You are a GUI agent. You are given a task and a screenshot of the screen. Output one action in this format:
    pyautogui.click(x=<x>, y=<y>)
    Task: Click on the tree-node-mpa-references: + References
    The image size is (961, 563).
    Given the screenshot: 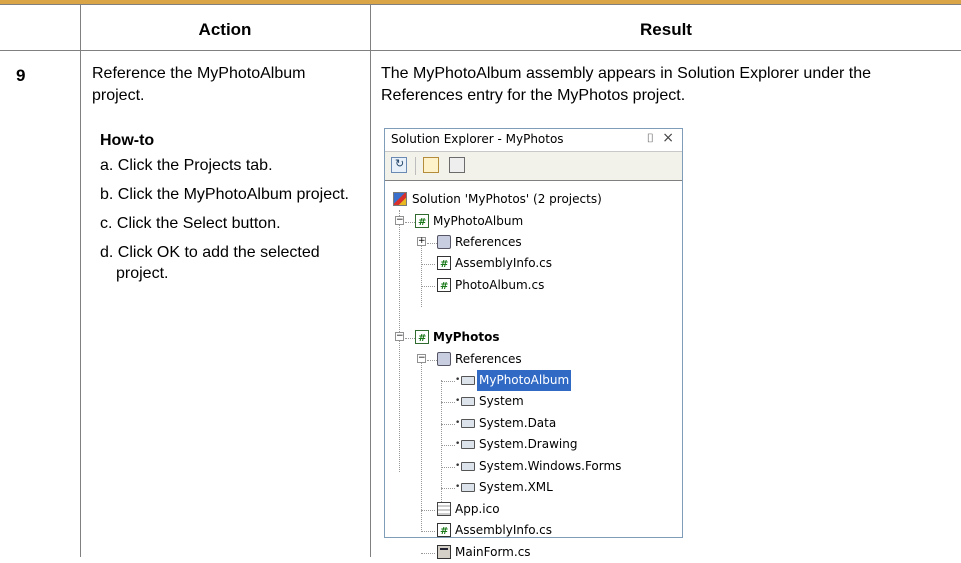 What is the action you would take?
    pyautogui.click(x=530, y=242)
    